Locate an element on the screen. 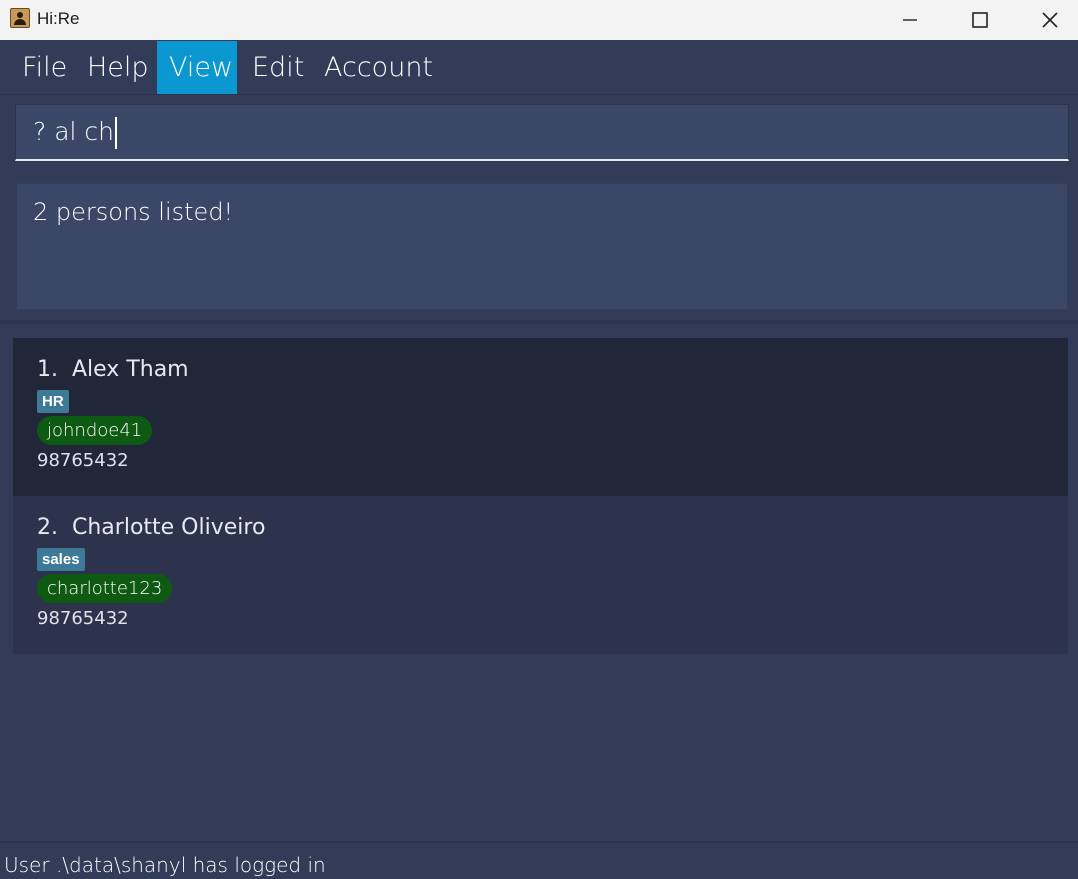 The height and width of the screenshot is (879, 1078). person-index: 1. is located at coordinates (47, 369).